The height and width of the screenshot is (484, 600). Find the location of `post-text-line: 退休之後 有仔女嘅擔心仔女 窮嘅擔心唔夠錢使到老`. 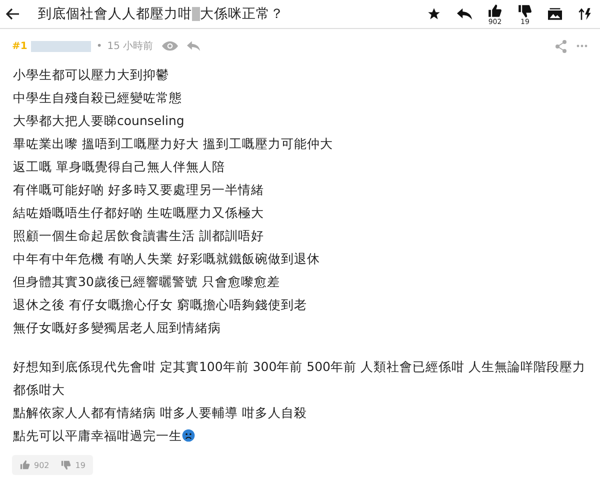

post-text-line: 退休之後 有仔女嘅擔心仔女 窮嘅擔心唔夠錢使到老 is located at coordinates (160, 305).